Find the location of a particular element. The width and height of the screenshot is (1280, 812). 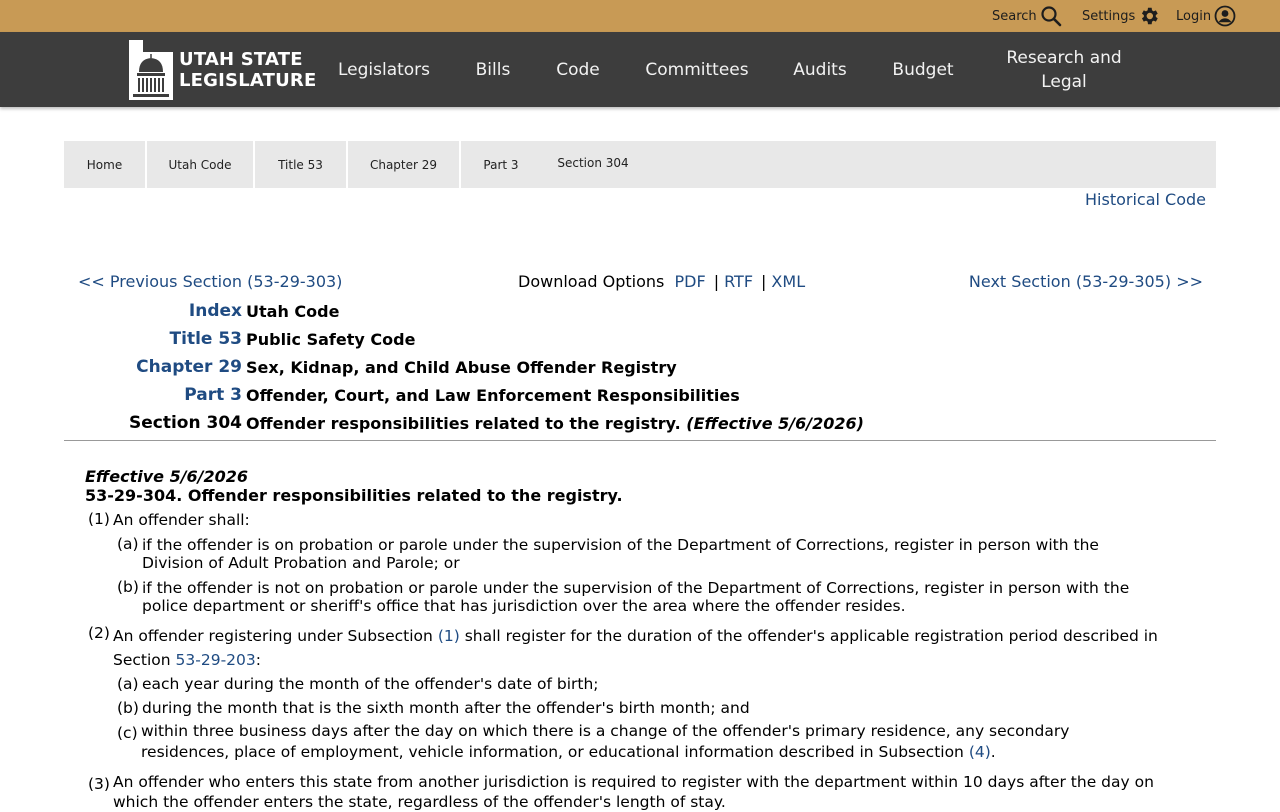

utility-bar: Search Settings Login is located at coordinates (640, 16).